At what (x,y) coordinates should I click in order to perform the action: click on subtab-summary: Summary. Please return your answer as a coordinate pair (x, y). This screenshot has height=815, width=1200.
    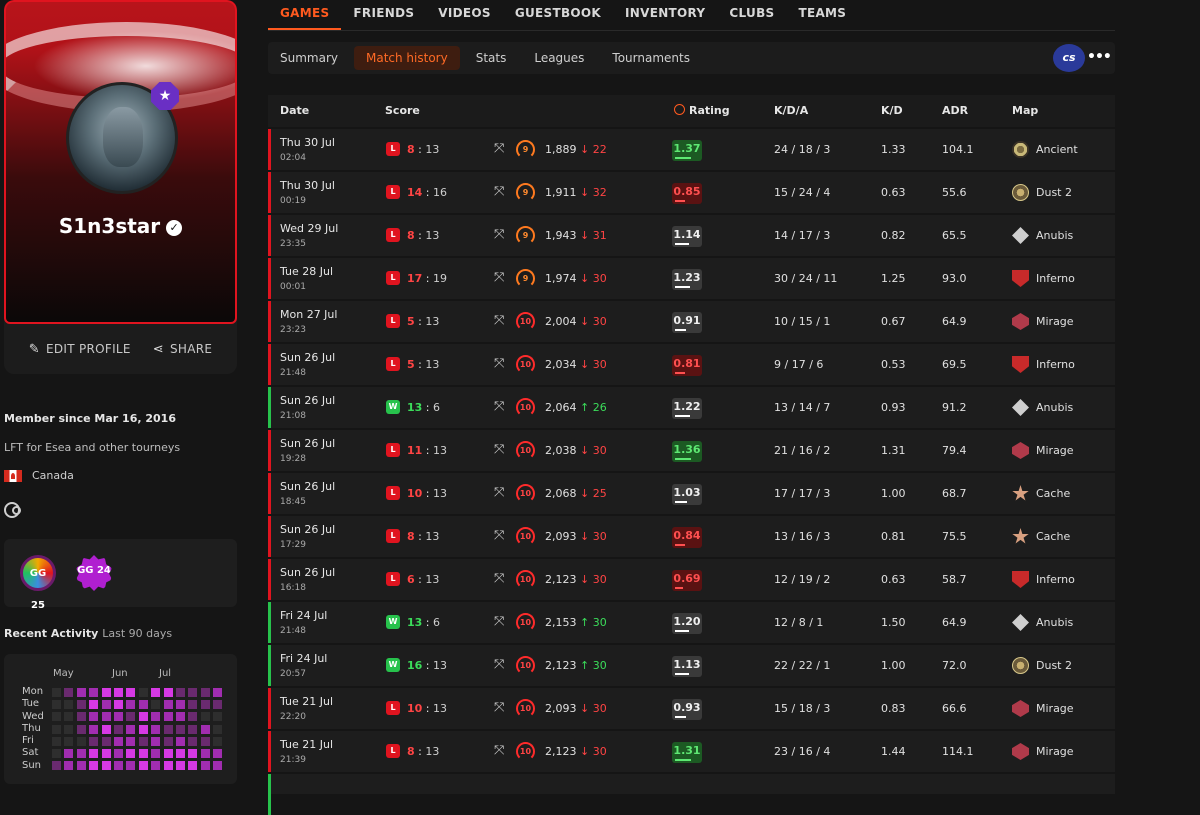
    Looking at the image, I should click on (309, 58).